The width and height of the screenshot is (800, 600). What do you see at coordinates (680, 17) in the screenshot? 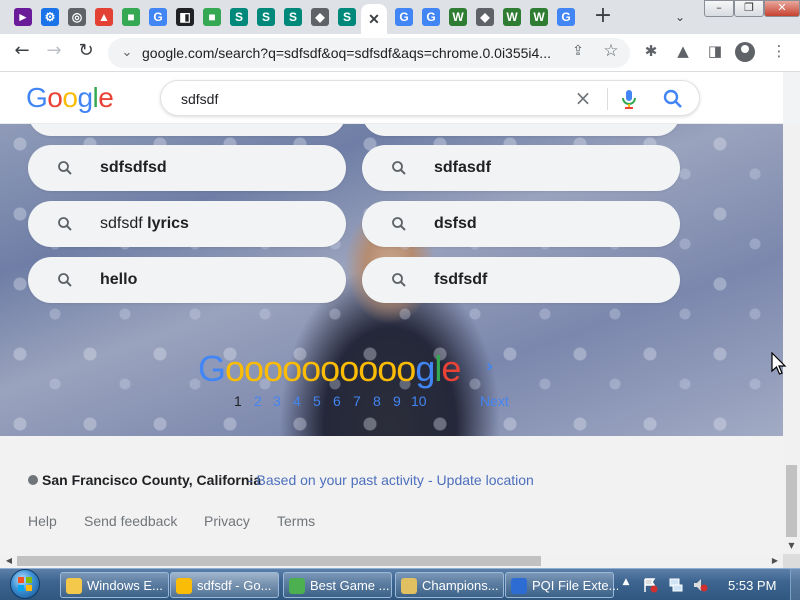
I see `tab-search-chevron-icon: ⌄` at bounding box center [680, 17].